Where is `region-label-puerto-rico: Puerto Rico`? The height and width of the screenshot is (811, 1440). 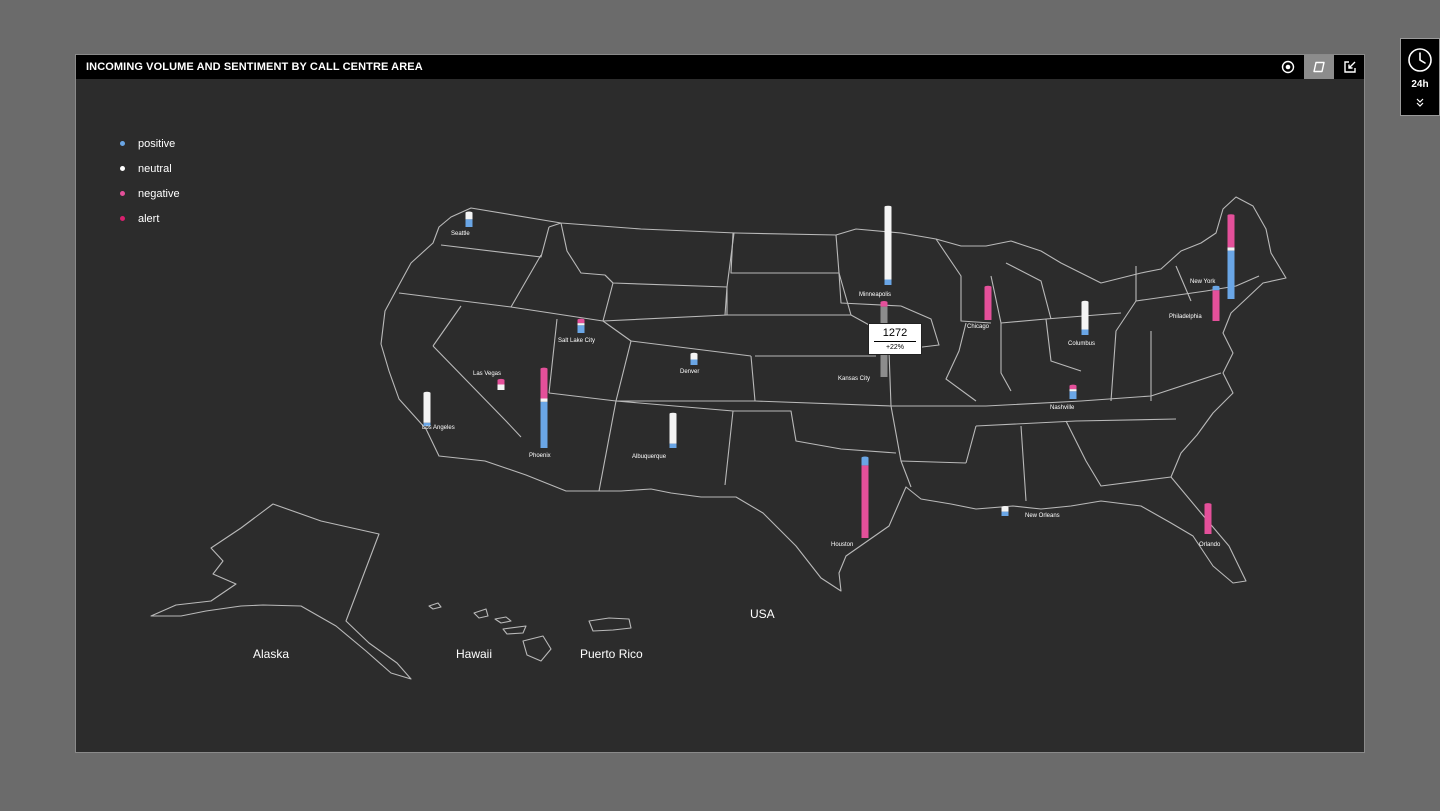 region-label-puerto-rico: Puerto Rico is located at coordinates (611, 654).